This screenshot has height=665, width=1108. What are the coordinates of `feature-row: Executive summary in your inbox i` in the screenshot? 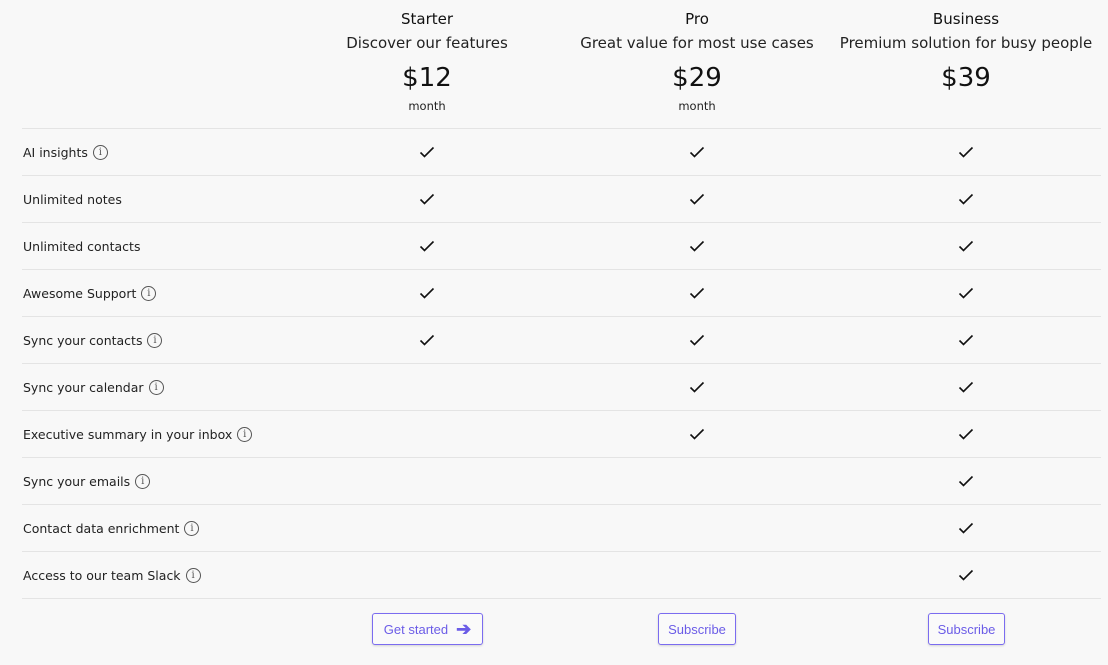 It's located at (561, 433).